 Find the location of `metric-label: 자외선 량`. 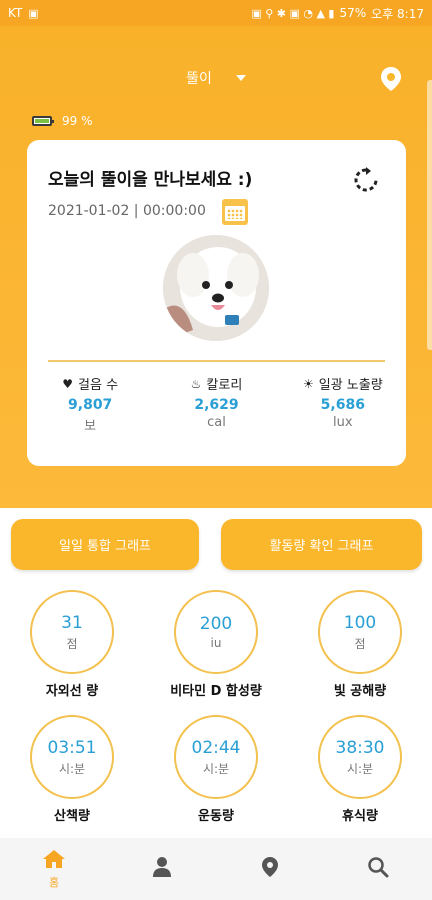

metric-label: 자외선 량 is located at coordinates (72, 691).